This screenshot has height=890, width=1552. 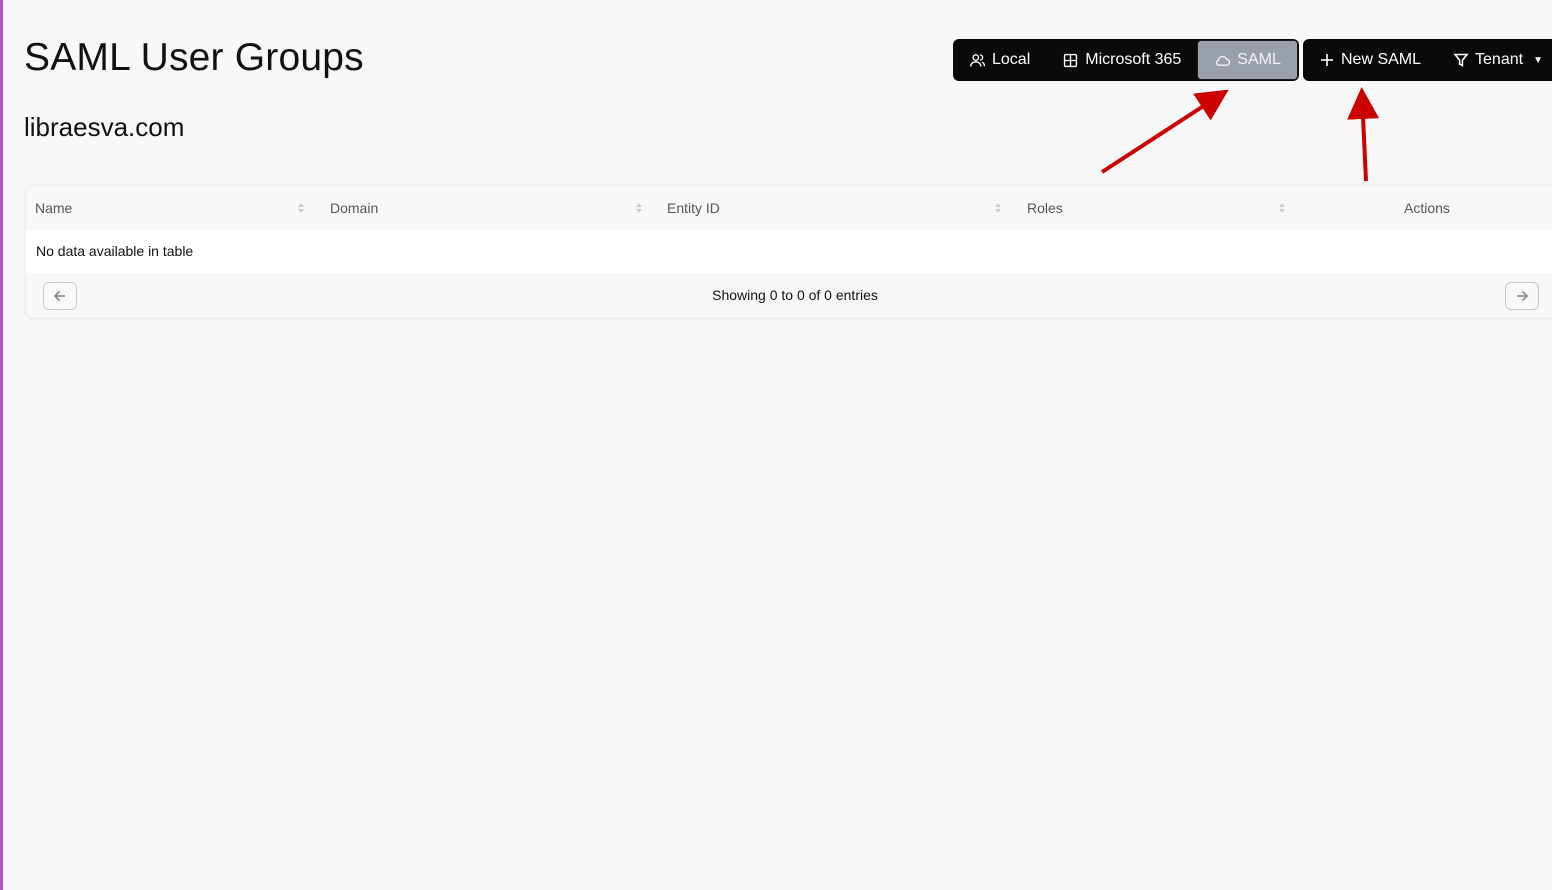 I want to click on filter-icon, so click(x=1461, y=60).